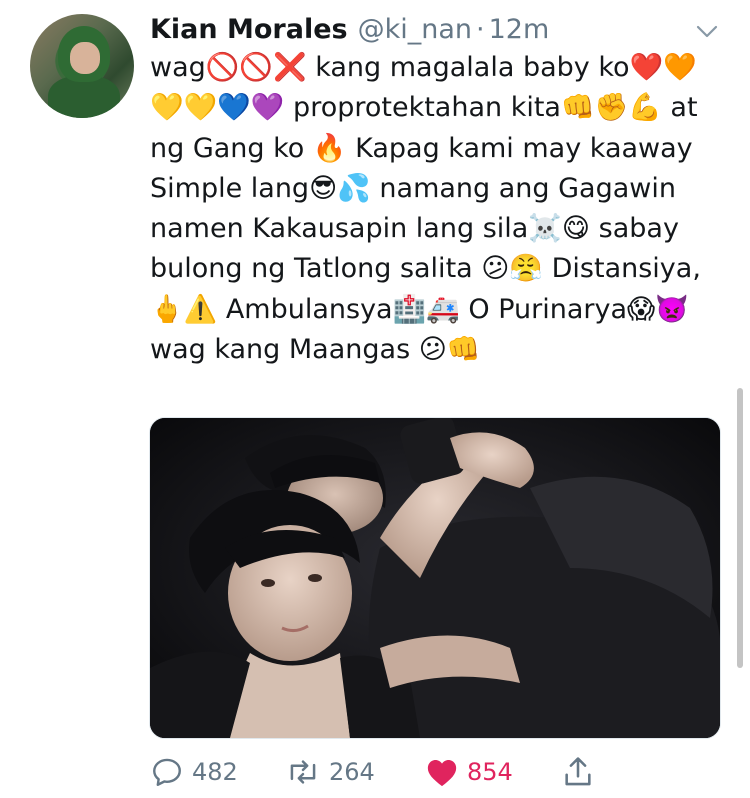 The image size is (750, 798). I want to click on reply-count: 482, so click(215, 772).